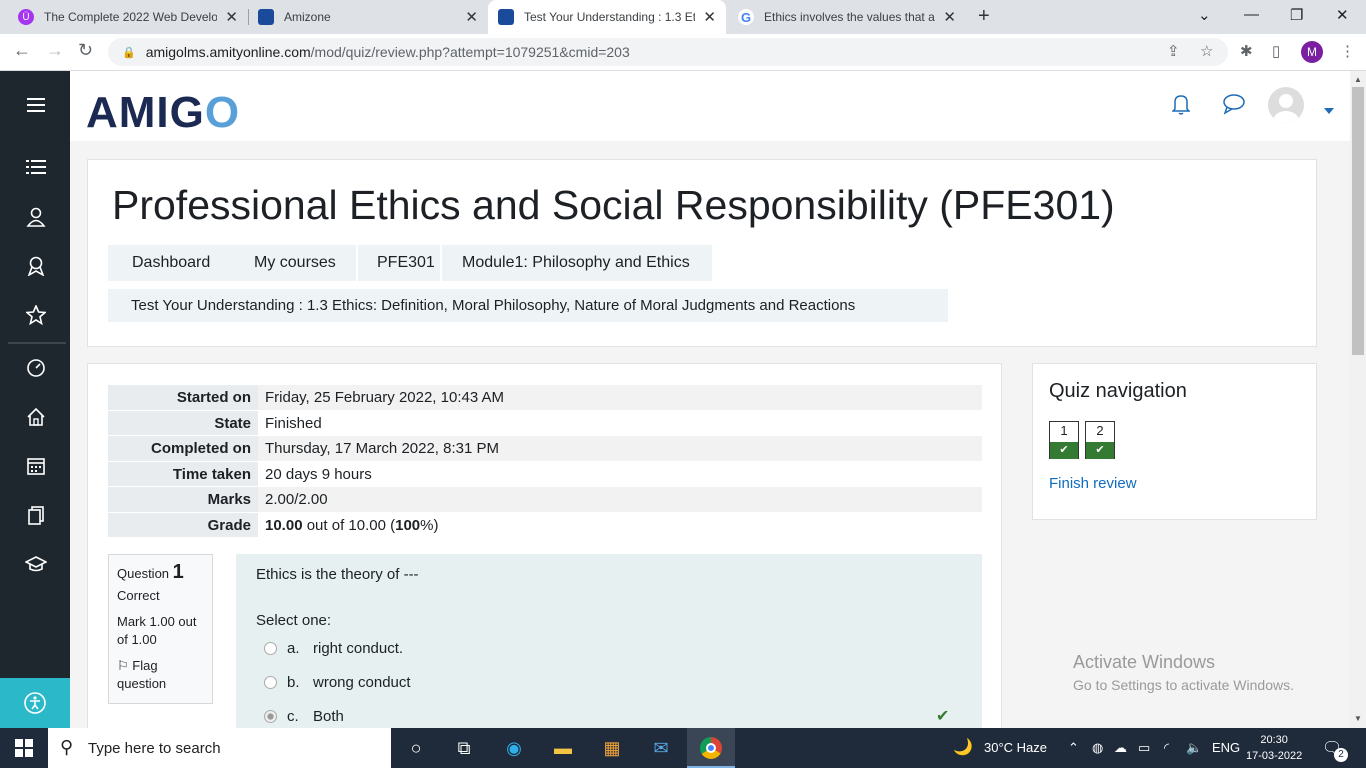 This screenshot has height=768, width=1366. Describe the element at coordinates (1286, 105) in the screenshot. I see `user-avatar` at that location.